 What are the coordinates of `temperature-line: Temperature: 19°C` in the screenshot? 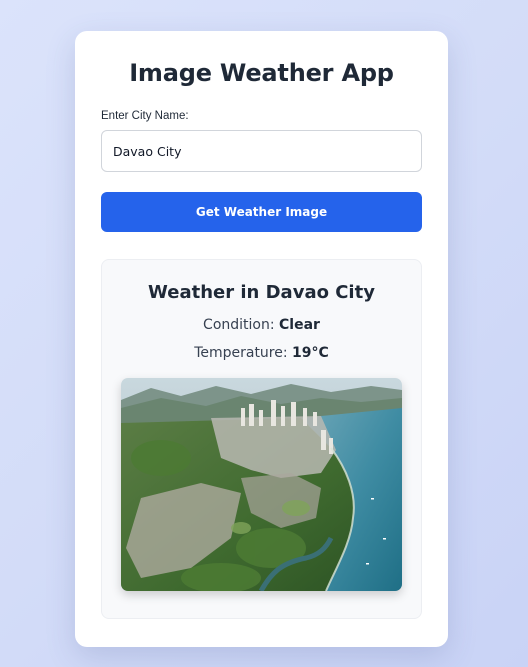 It's located at (261, 353).